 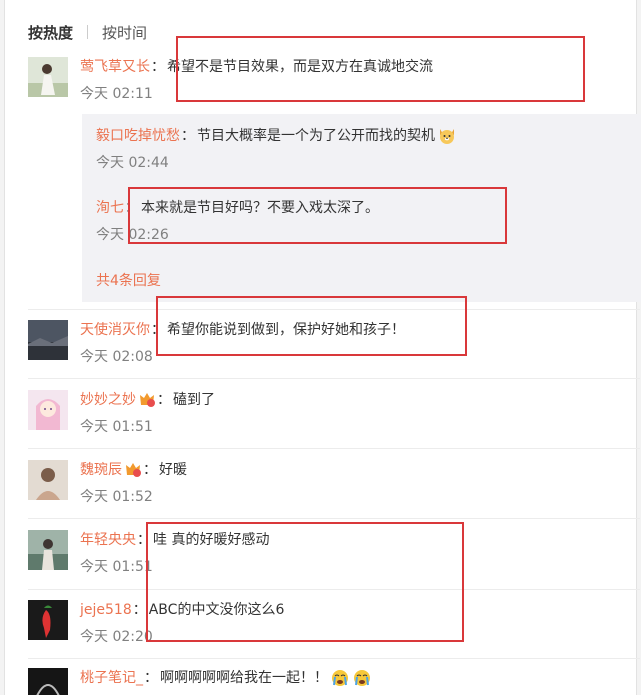 What do you see at coordinates (2, 347) in the screenshot?
I see `left-border` at bounding box center [2, 347].